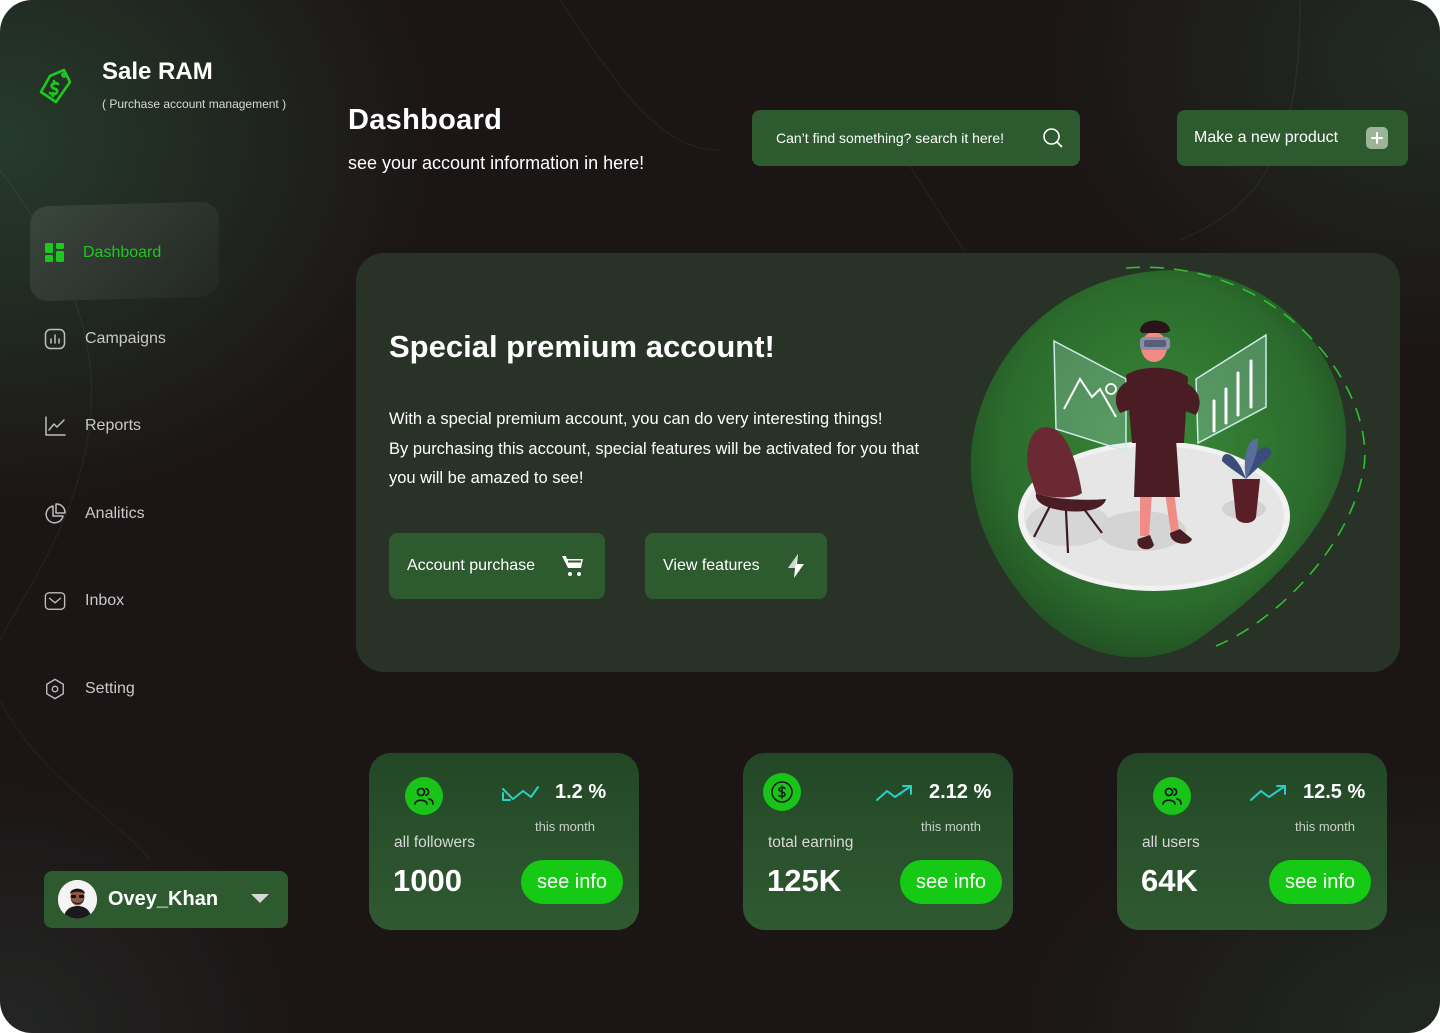  What do you see at coordinates (1266, 137) in the screenshot?
I see `make-new-product-label: Make a new product` at bounding box center [1266, 137].